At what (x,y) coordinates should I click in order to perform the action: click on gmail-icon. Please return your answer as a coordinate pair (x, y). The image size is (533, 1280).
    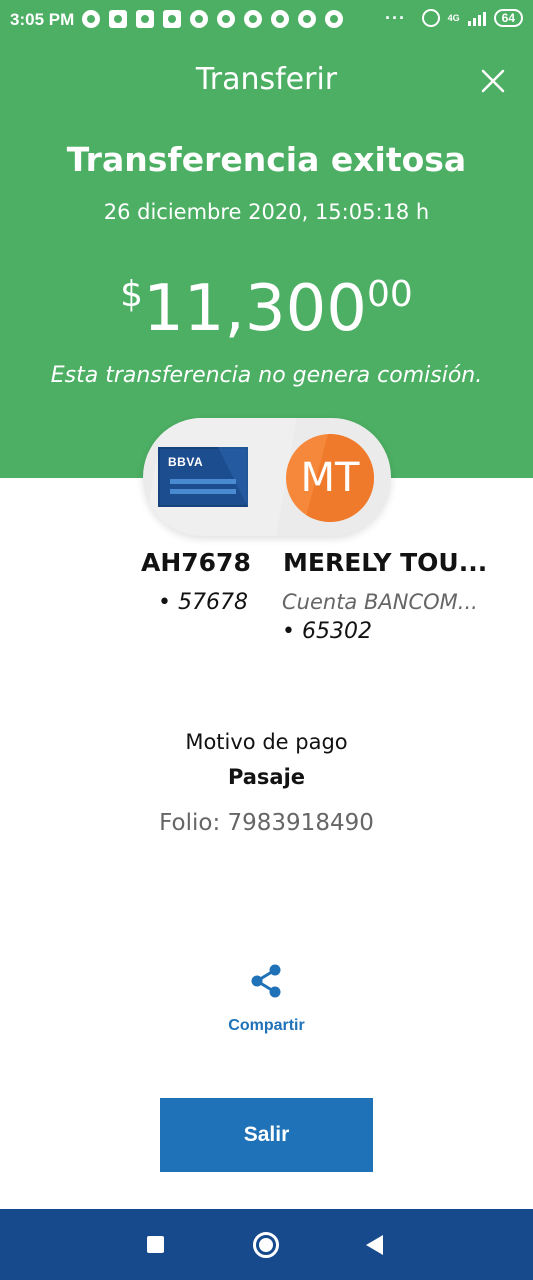
    Looking at the image, I should click on (145, 19).